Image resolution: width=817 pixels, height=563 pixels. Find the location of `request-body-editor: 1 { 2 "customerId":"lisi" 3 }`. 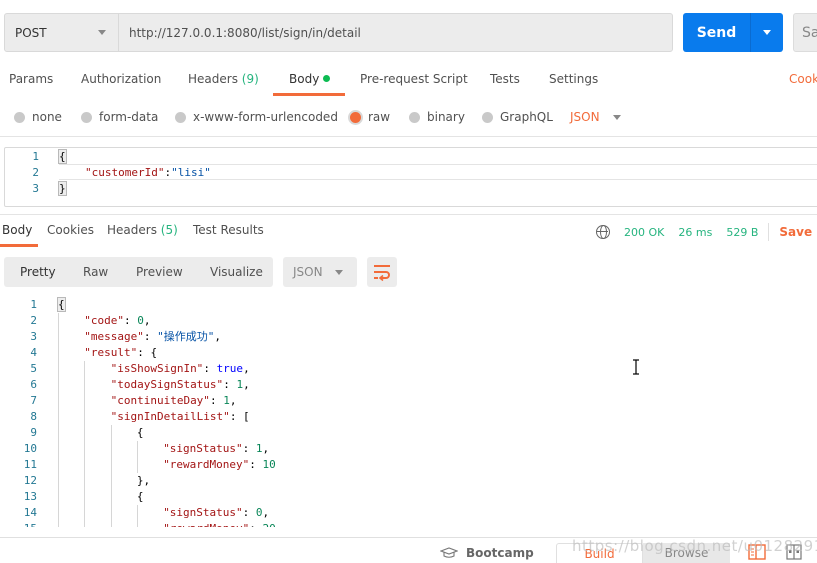

request-body-editor: 1 { 2 "customerId":"lisi" 3 } is located at coordinates (410, 177).